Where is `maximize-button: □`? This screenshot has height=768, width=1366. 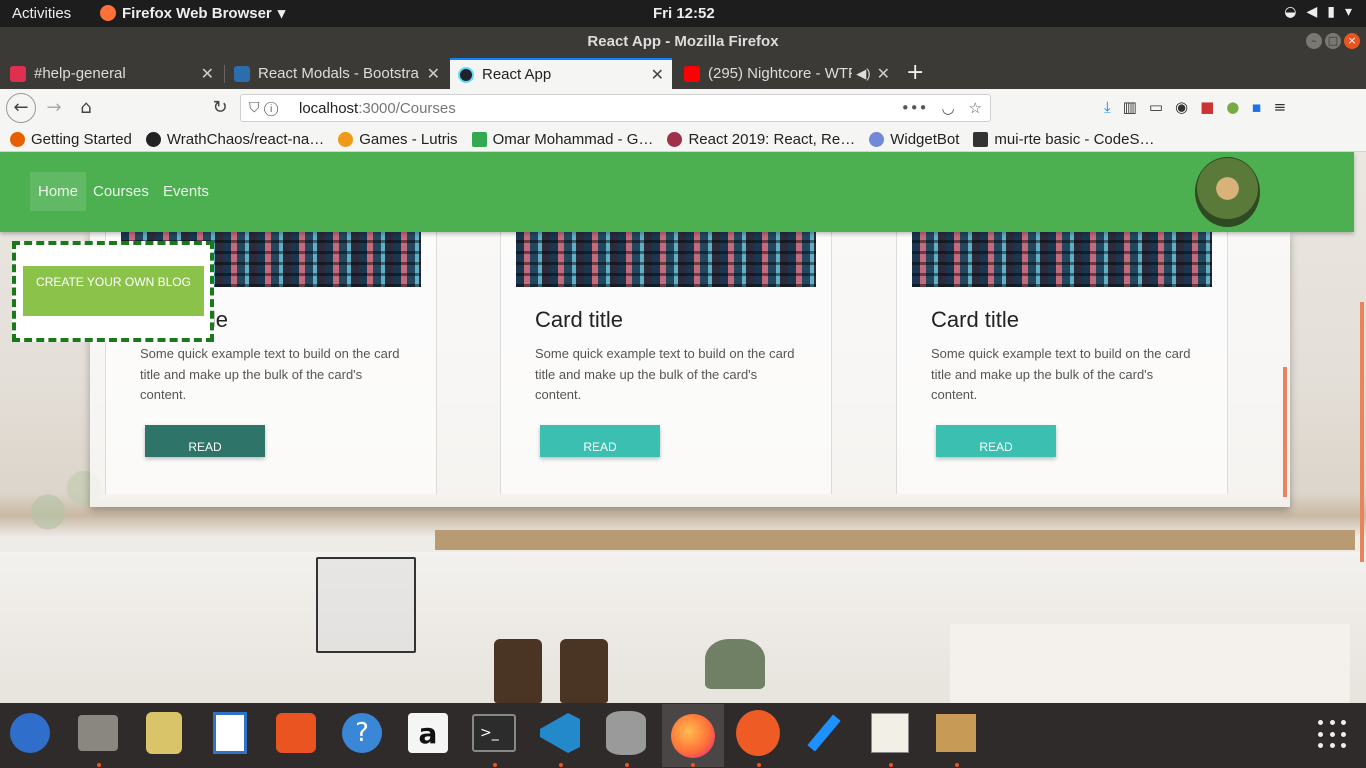
maximize-button: □ is located at coordinates (1333, 41).